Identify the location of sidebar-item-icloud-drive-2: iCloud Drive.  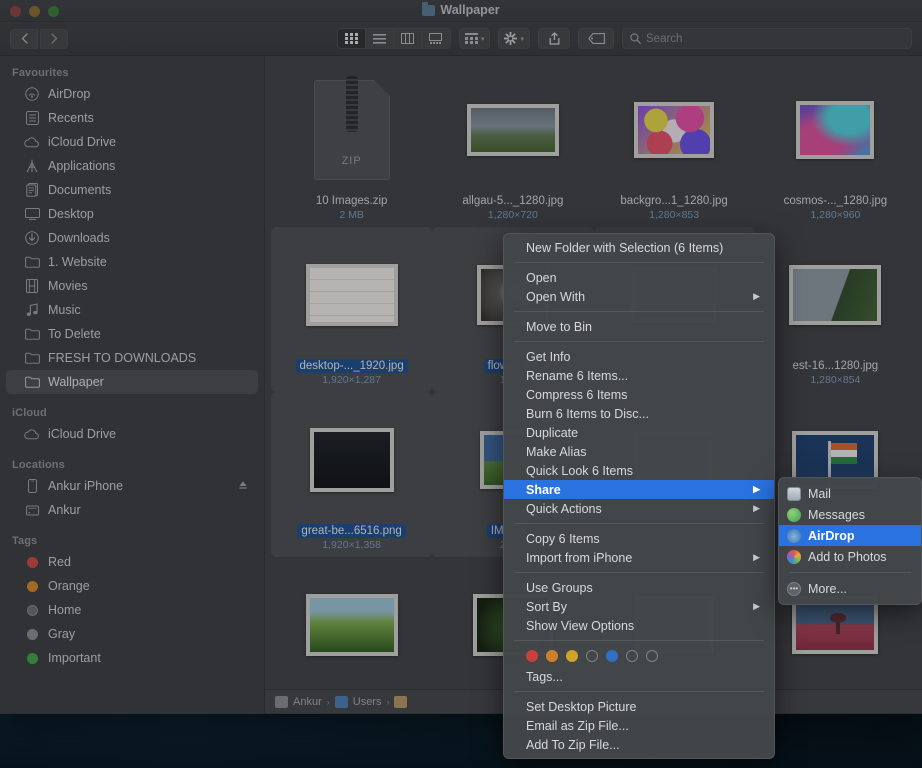
(132, 434).